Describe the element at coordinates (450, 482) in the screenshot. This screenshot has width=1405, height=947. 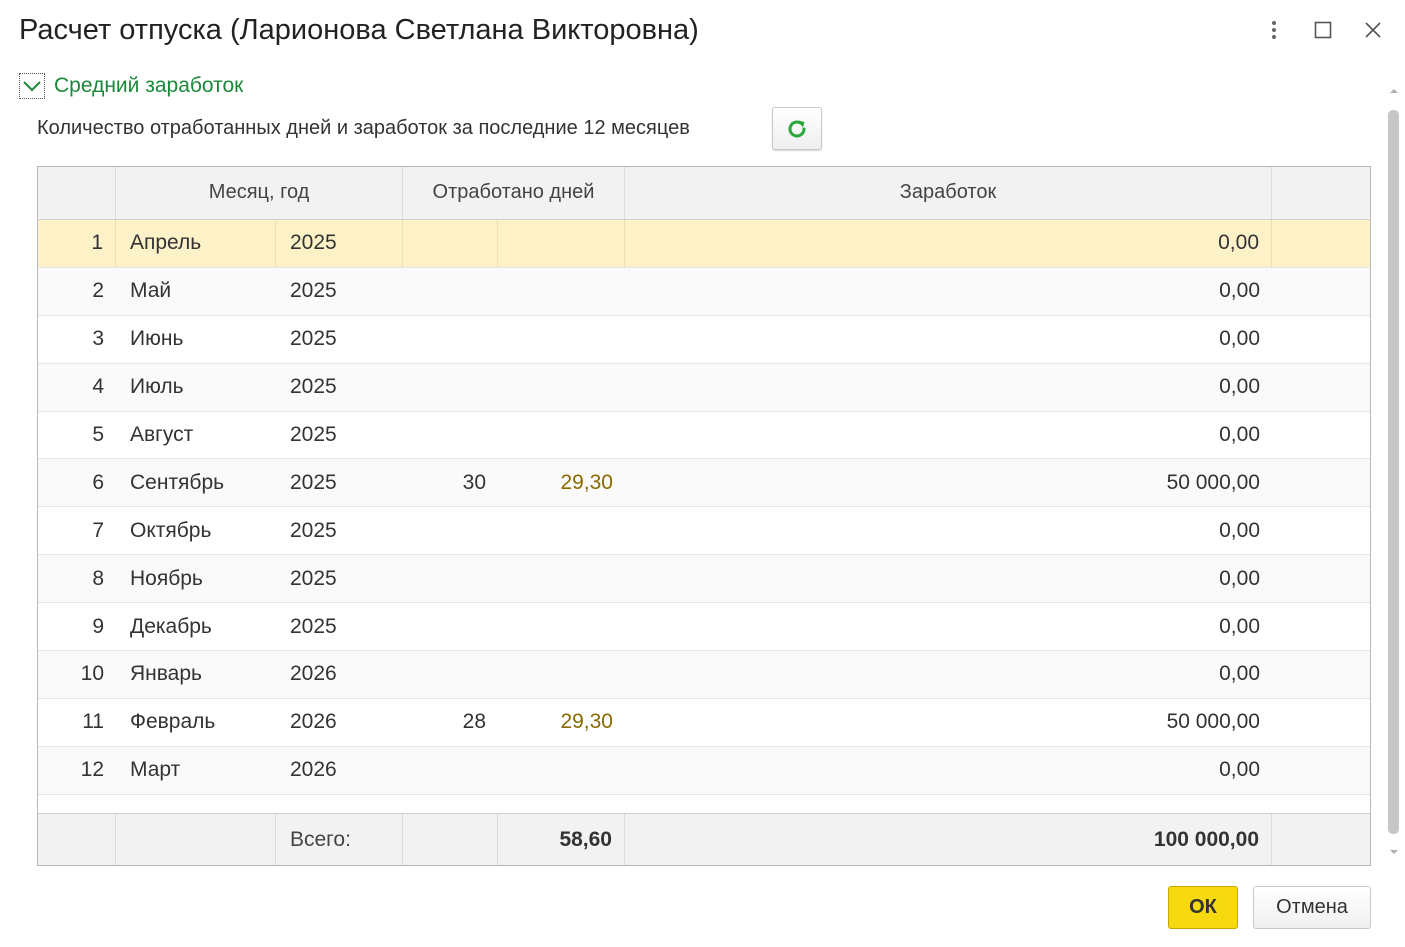
I see `cell-worked-days: 30` at that location.